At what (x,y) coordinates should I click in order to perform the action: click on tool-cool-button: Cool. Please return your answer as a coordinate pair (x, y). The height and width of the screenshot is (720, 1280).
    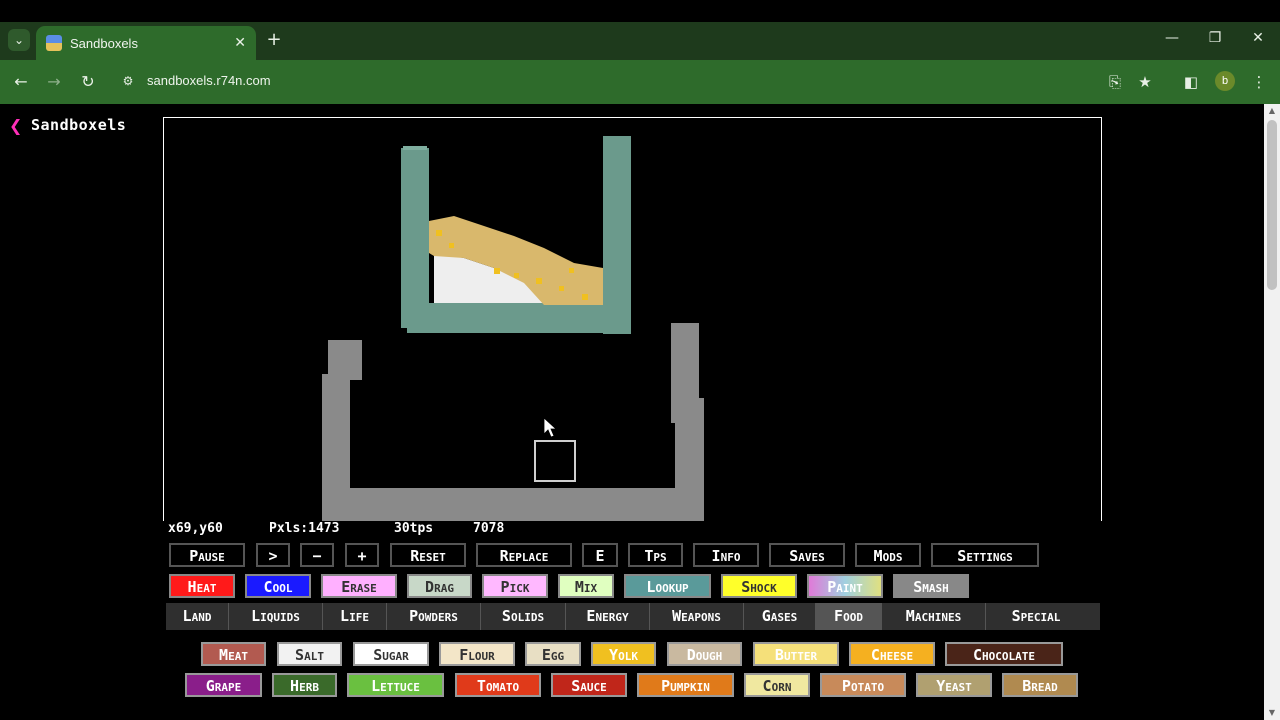
    Looking at the image, I should click on (278, 586).